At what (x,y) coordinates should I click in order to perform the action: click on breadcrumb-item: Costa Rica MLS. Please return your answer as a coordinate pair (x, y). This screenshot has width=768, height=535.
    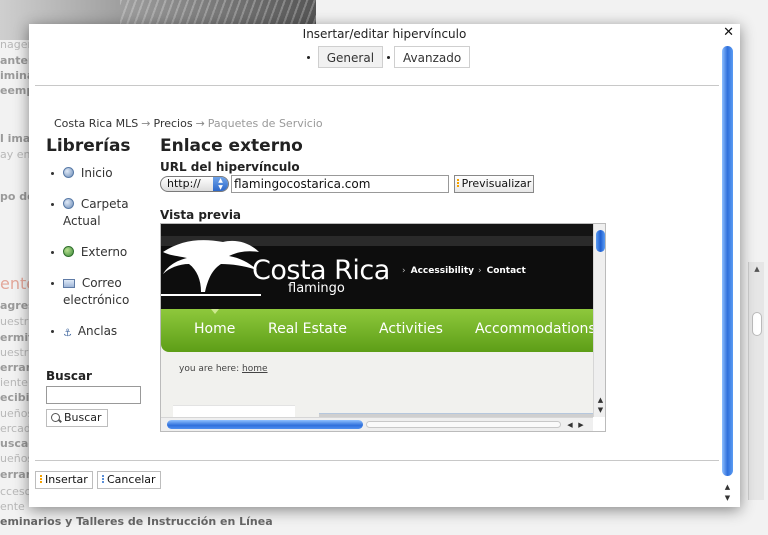
    Looking at the image, I should click on (96, 123).